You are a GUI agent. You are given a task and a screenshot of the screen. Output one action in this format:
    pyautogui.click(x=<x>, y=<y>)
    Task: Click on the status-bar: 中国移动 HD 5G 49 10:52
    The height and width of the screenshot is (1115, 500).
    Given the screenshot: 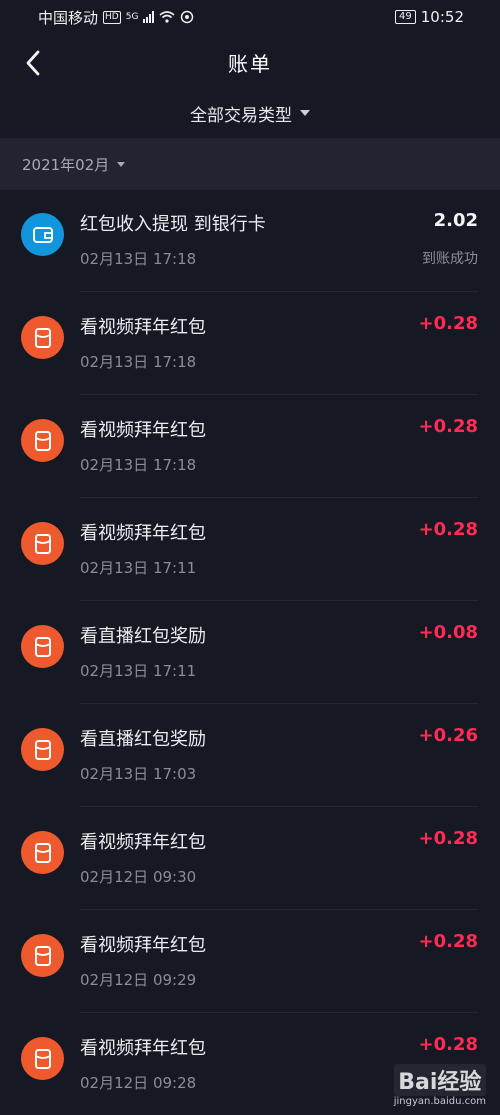 What is the action you would take?
    pyautogui.click(x=250, y=17)
    